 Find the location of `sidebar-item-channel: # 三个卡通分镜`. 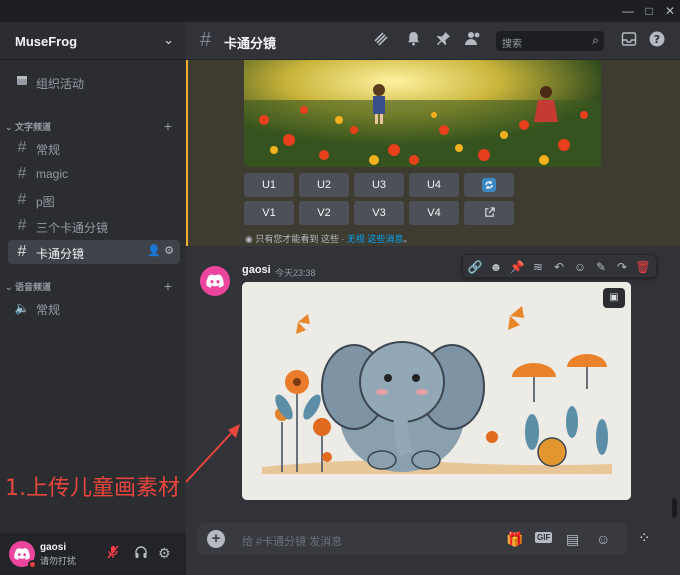

sidebar-item-channel: # 三个卡通分镜 is located at coordinates (94, 226).